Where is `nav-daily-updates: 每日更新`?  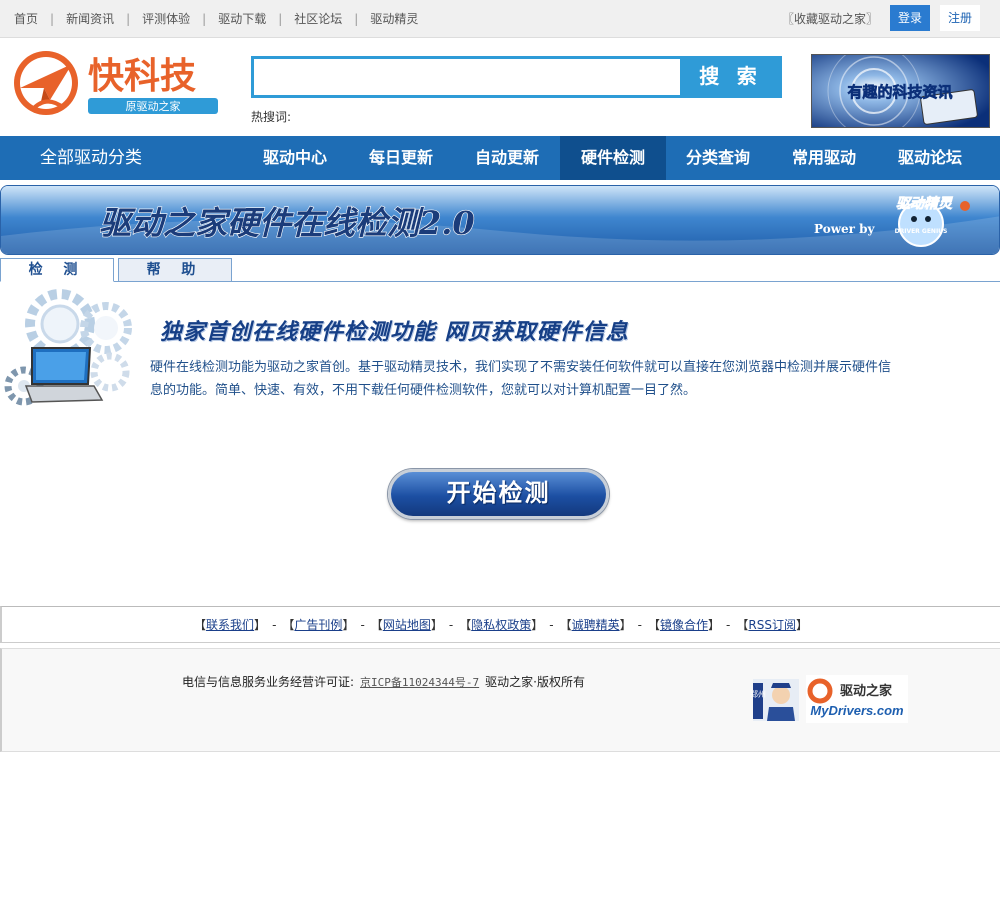
nav-daily-updates: 每日更新 is located at coordinates (401, 158).